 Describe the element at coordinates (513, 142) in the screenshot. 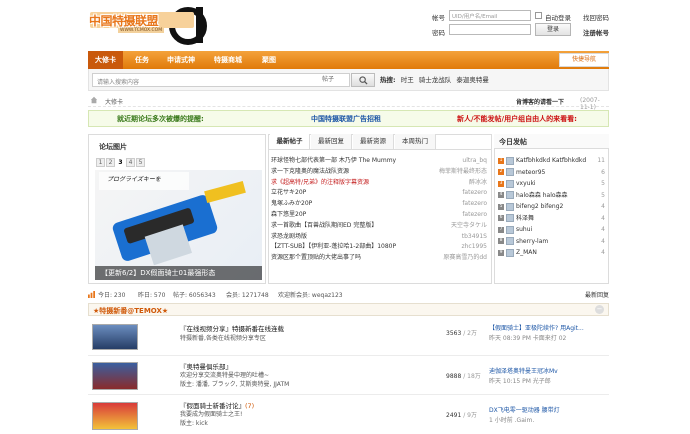

I see `today-title: 今日发帖` at that location.